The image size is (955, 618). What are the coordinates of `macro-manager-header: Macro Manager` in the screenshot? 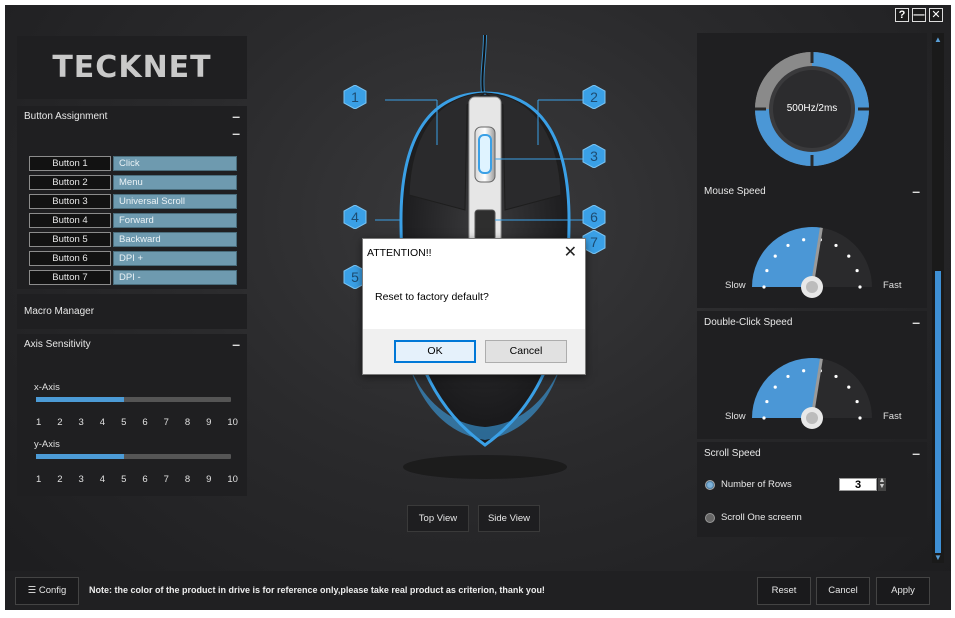 It's located at (132, 311).